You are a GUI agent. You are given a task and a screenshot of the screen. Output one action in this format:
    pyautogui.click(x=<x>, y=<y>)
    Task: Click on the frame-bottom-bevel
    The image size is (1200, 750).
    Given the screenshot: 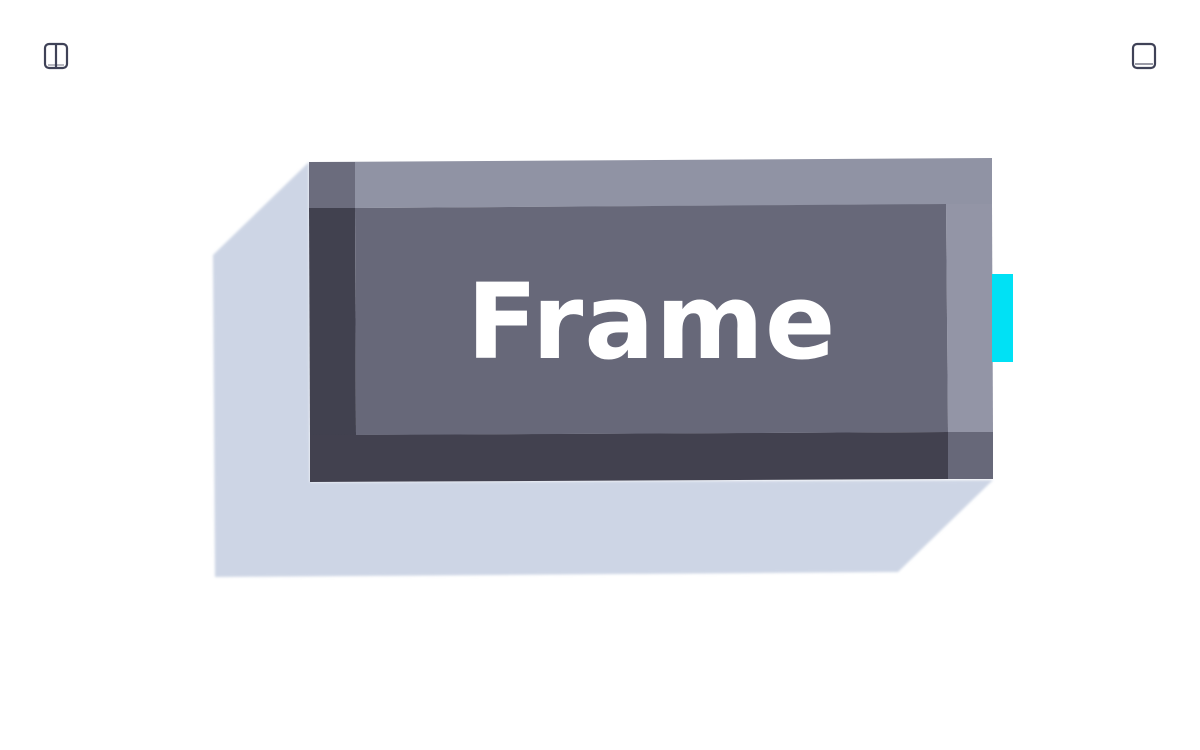 What is the action you would take?
    pyautogui.click(x=629, y=457)
    